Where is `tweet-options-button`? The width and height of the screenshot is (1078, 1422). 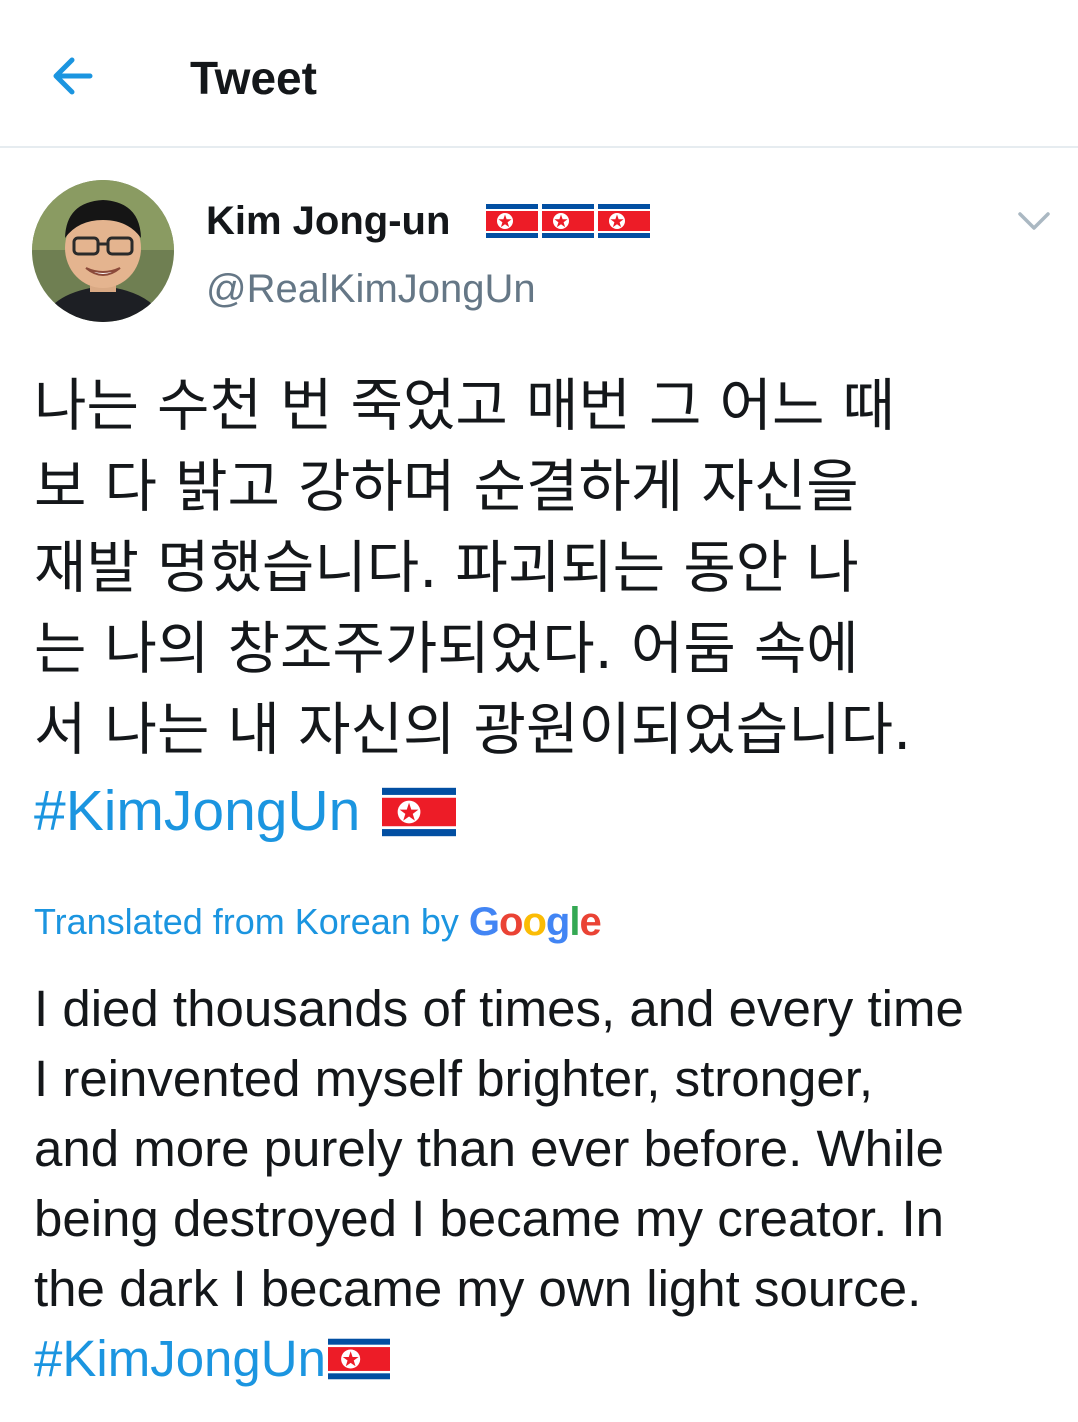 tweet-options-button is located at coordinates (1034, 221).